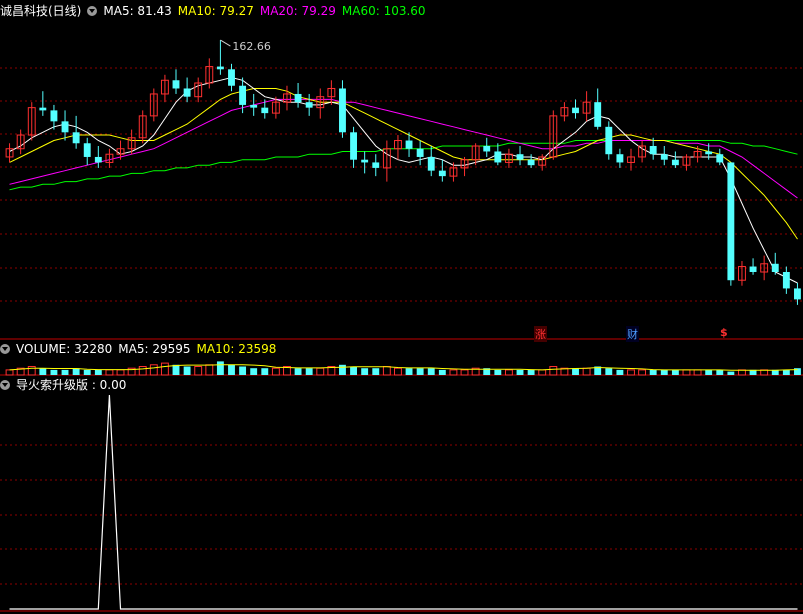 This screenshot has height=614, width=803. I want to click on tag-rise: 涨, so click(540, 334).